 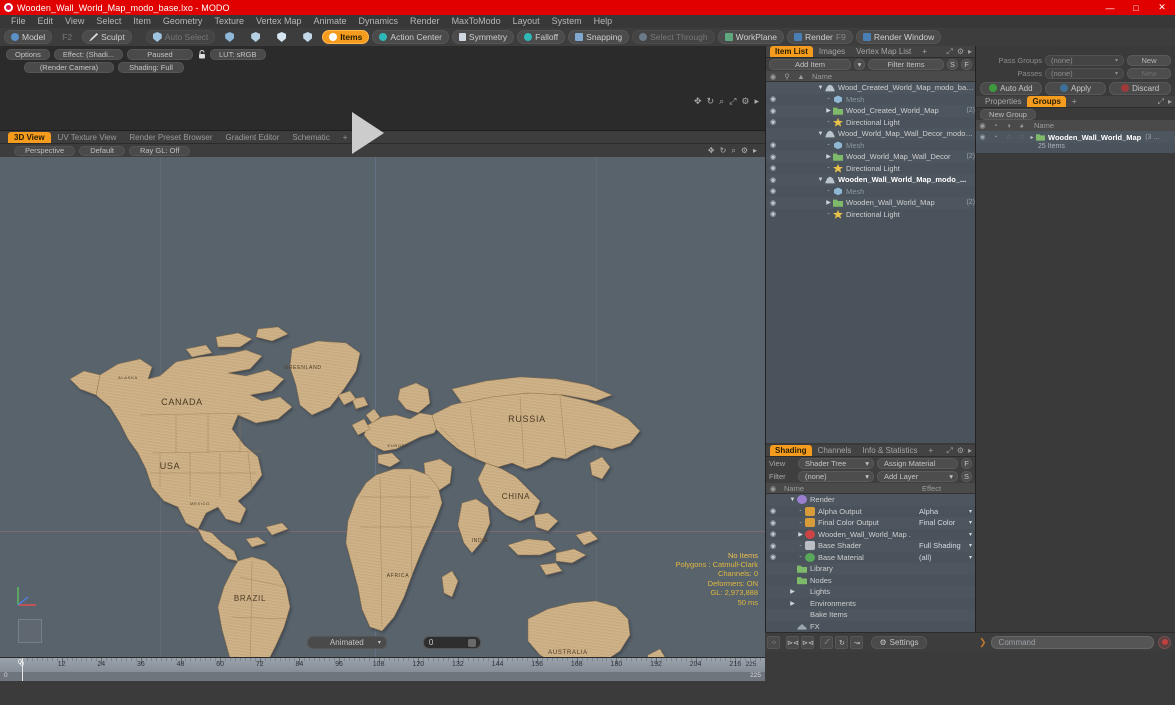 I want to click on perspective-dropdown: Perspective, so click(x=45, y=150).